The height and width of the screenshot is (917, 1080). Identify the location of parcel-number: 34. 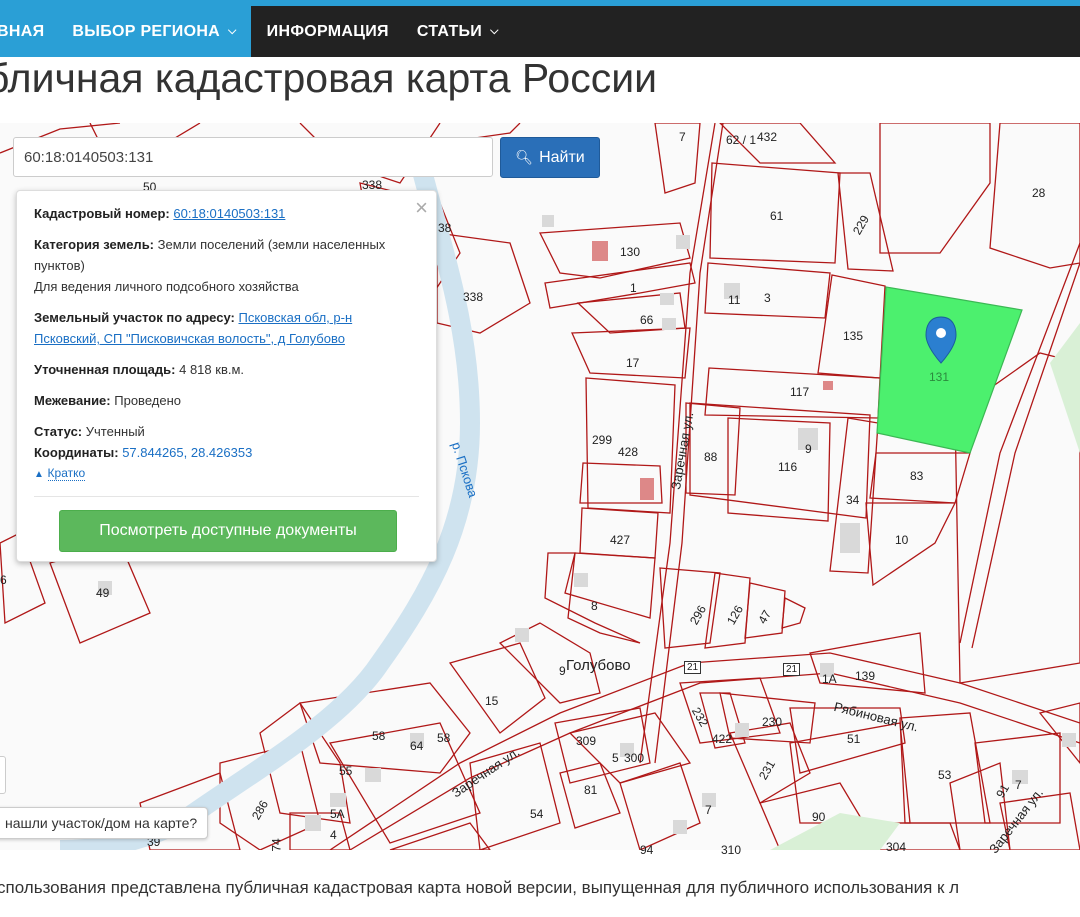
(852, 500).